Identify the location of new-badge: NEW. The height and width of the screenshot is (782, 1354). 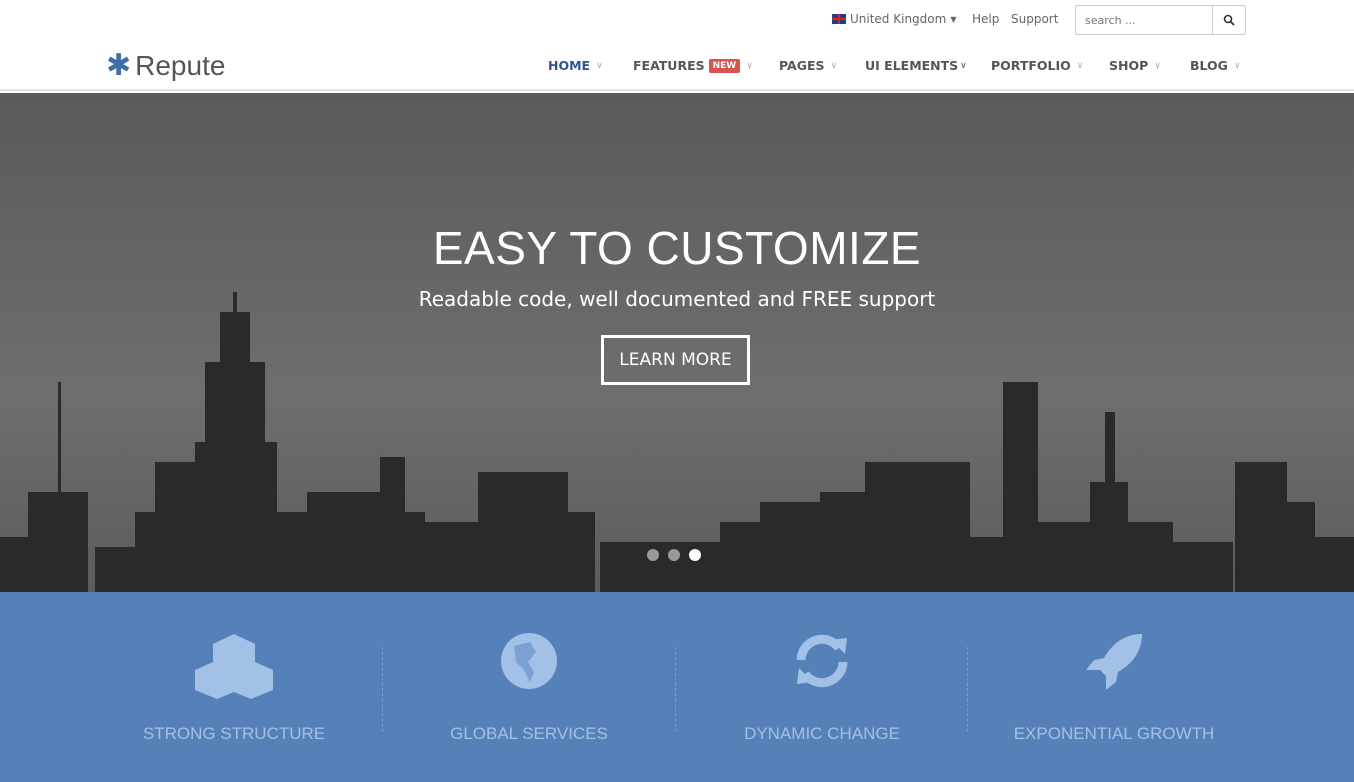
(724, 65).